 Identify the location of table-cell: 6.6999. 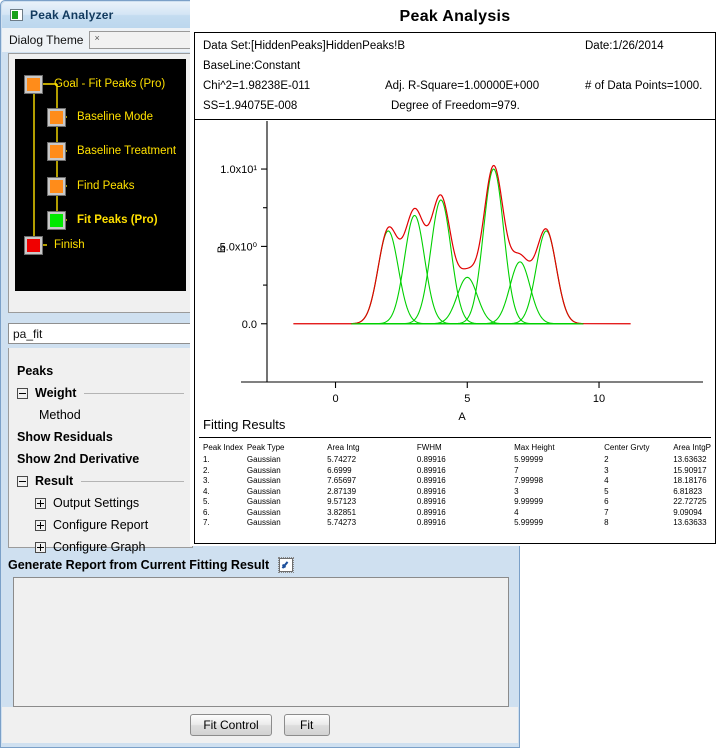
(339, 470).